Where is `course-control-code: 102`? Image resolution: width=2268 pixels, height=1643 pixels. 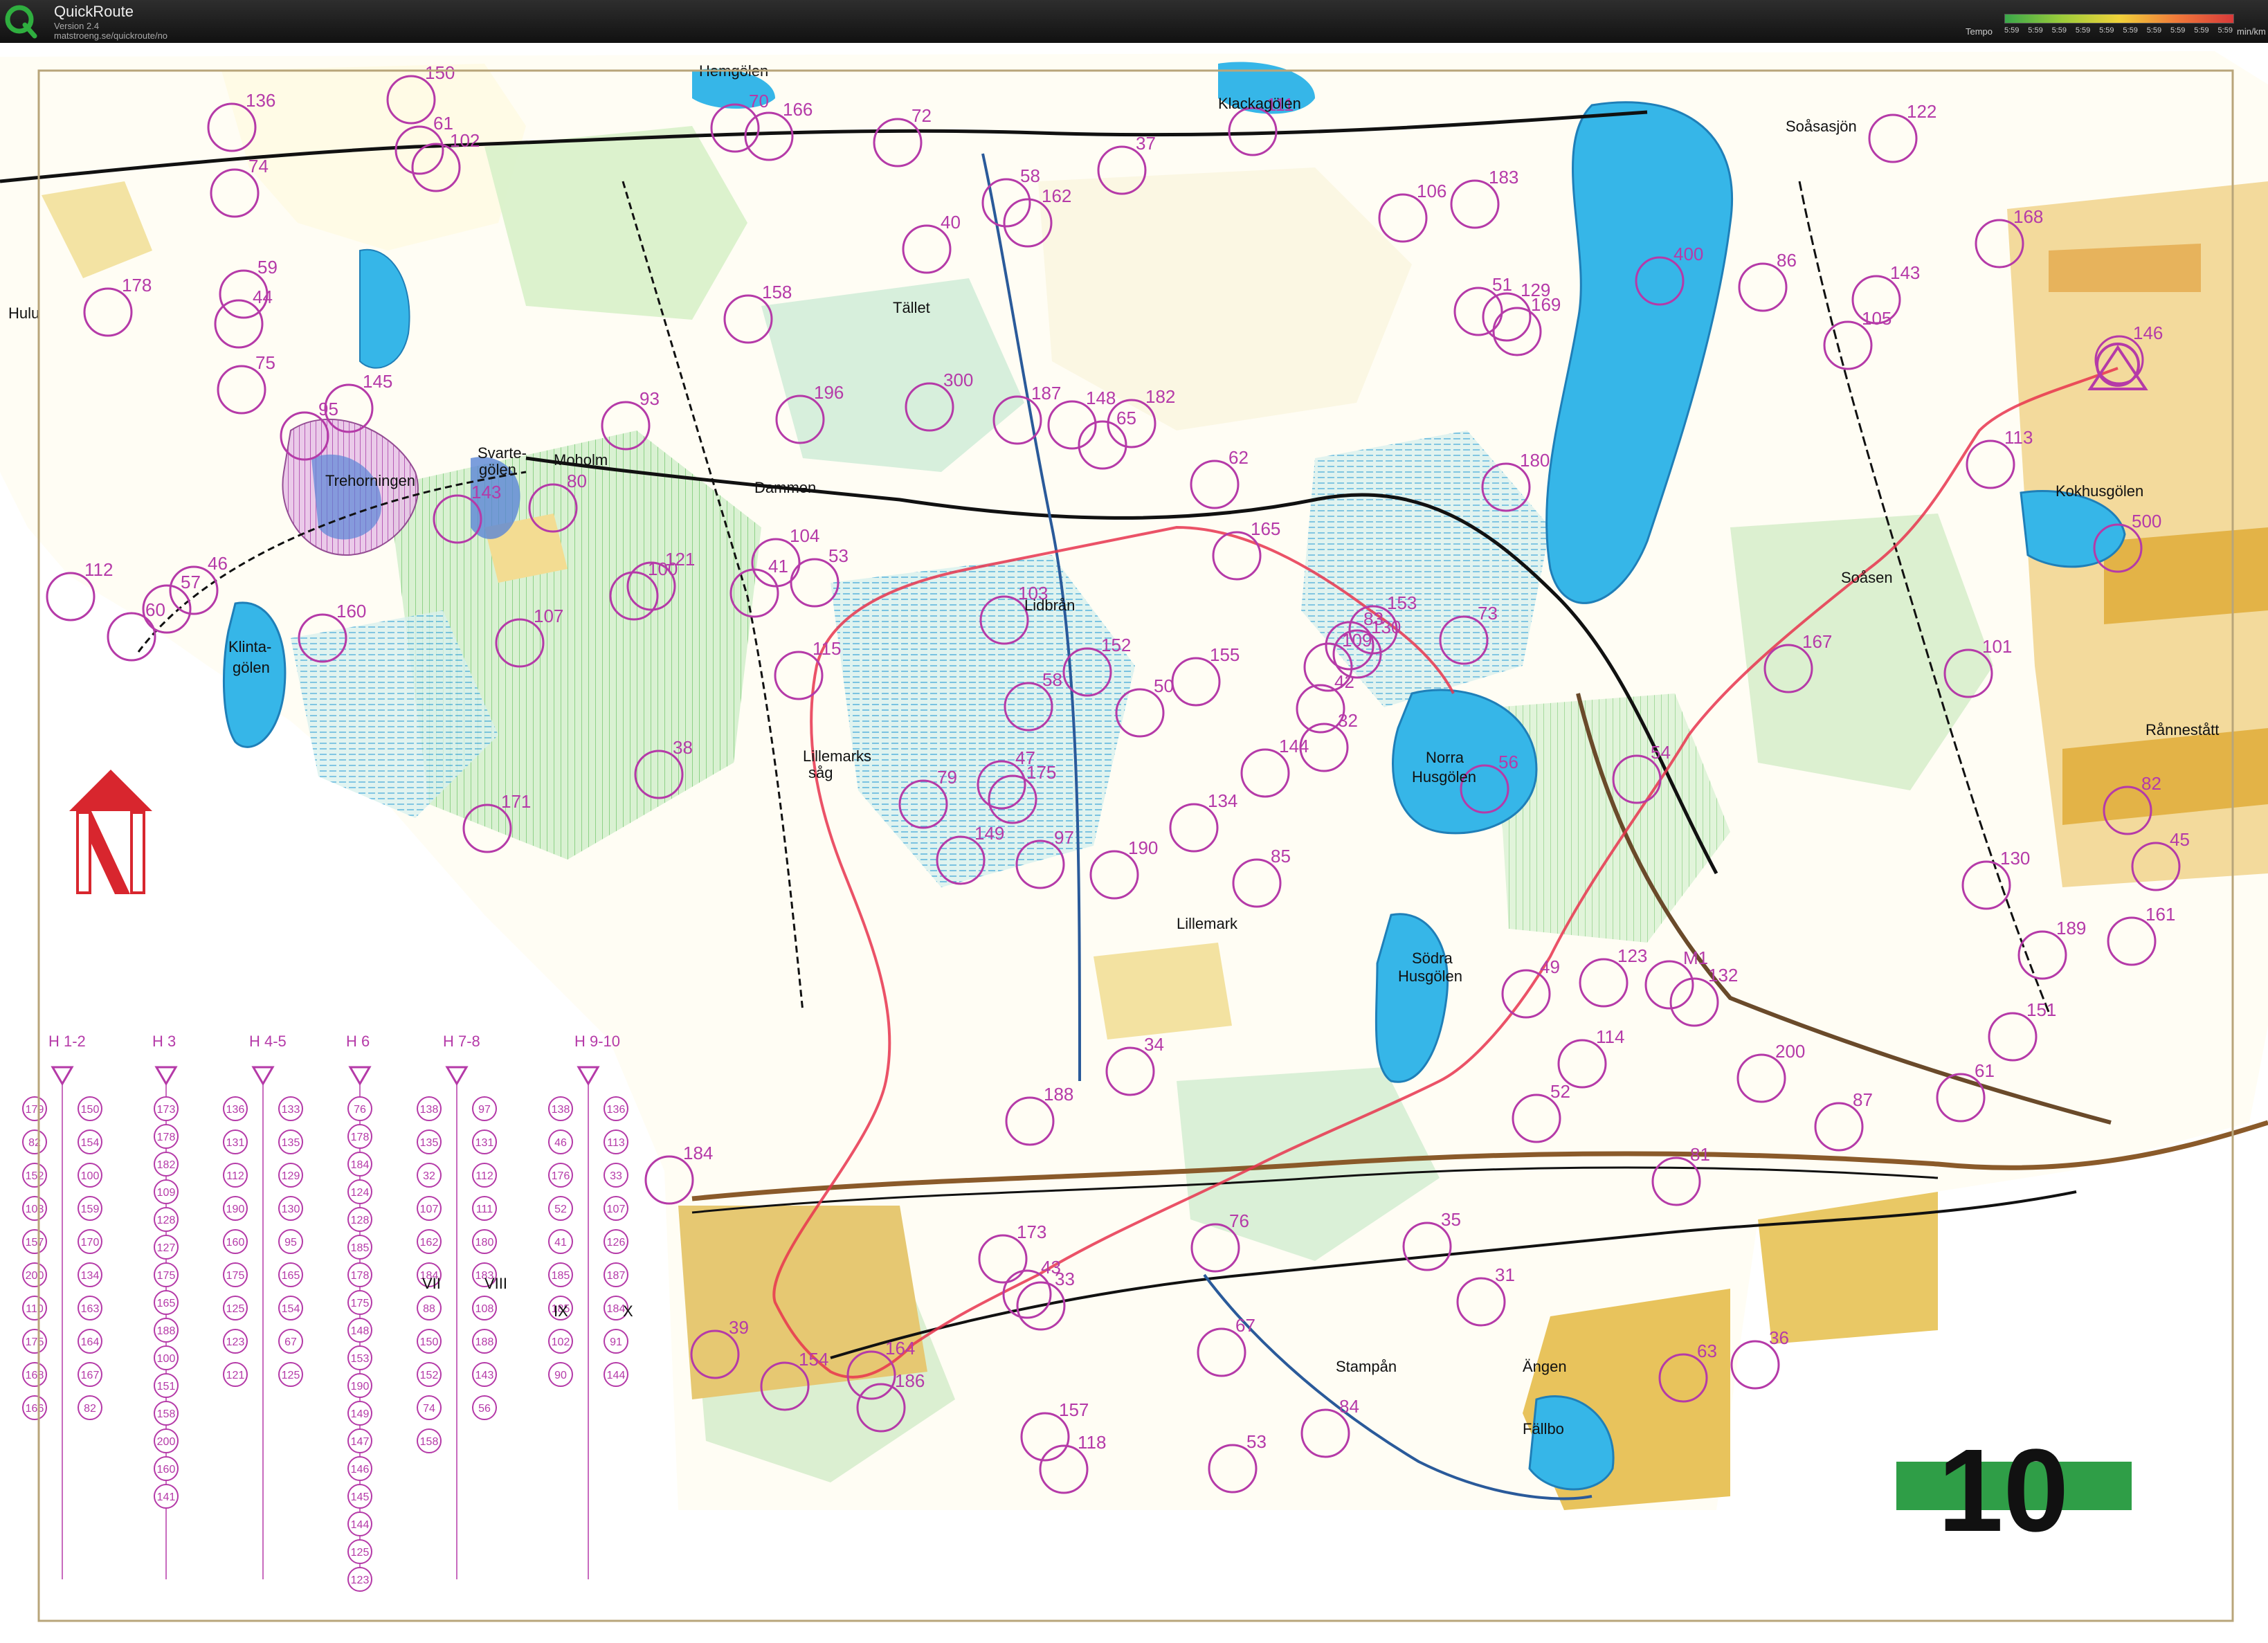 course-control-code: 102 is located at coordinates (561, 1342).